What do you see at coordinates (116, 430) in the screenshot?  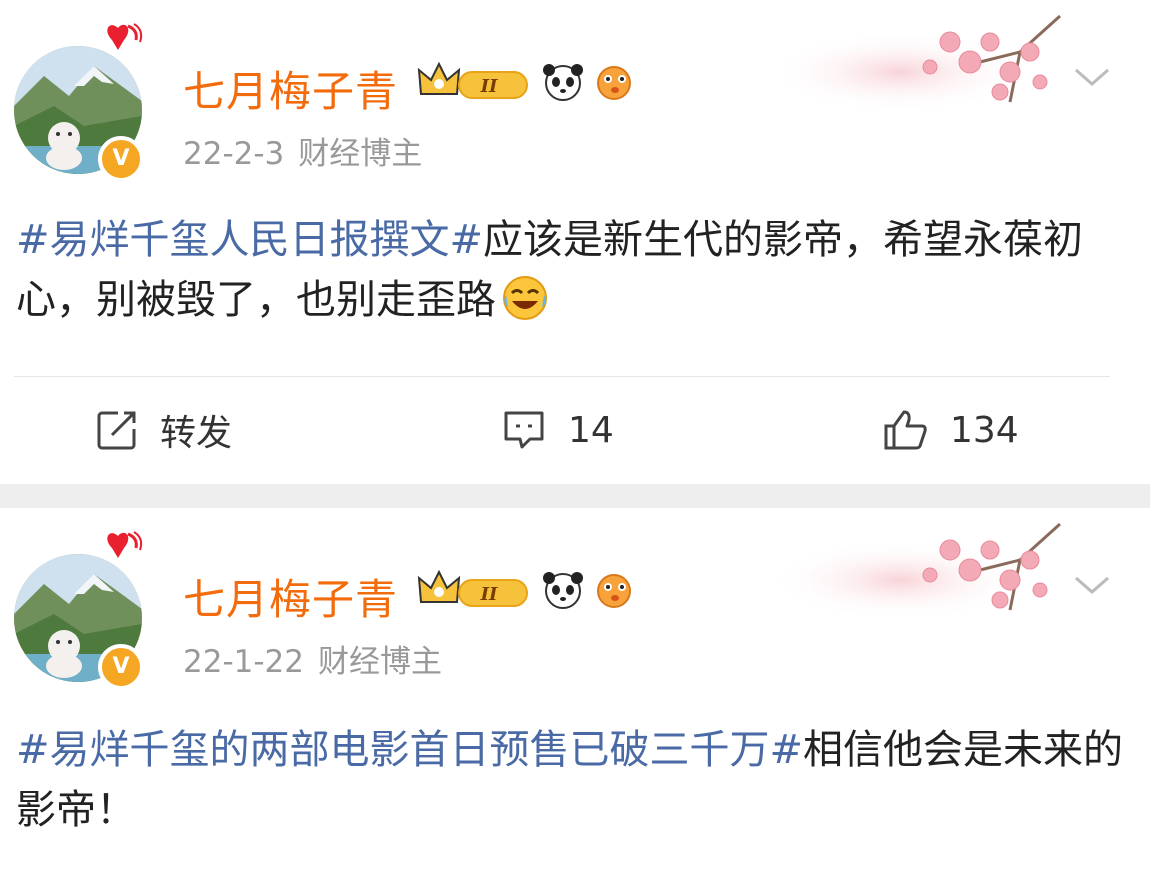 I see `repost-icon` at bounding box center [116, 430].